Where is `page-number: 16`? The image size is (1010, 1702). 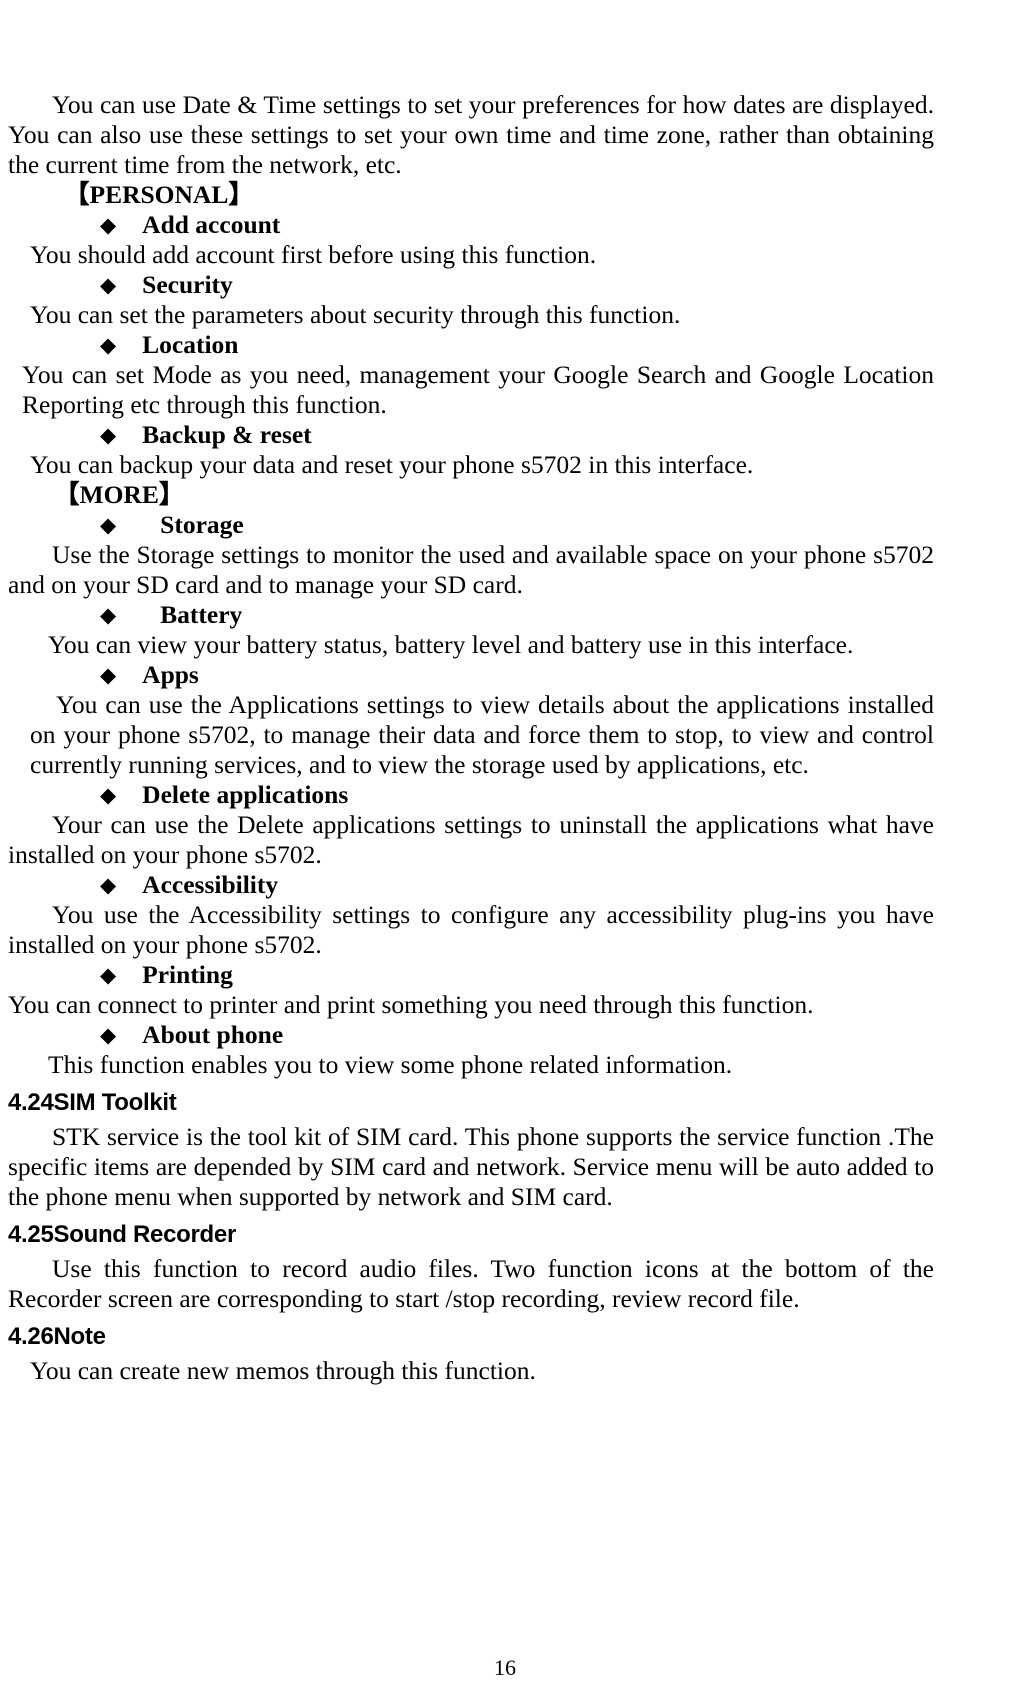
page-number: 16 is located at coordinates (505, 1667).